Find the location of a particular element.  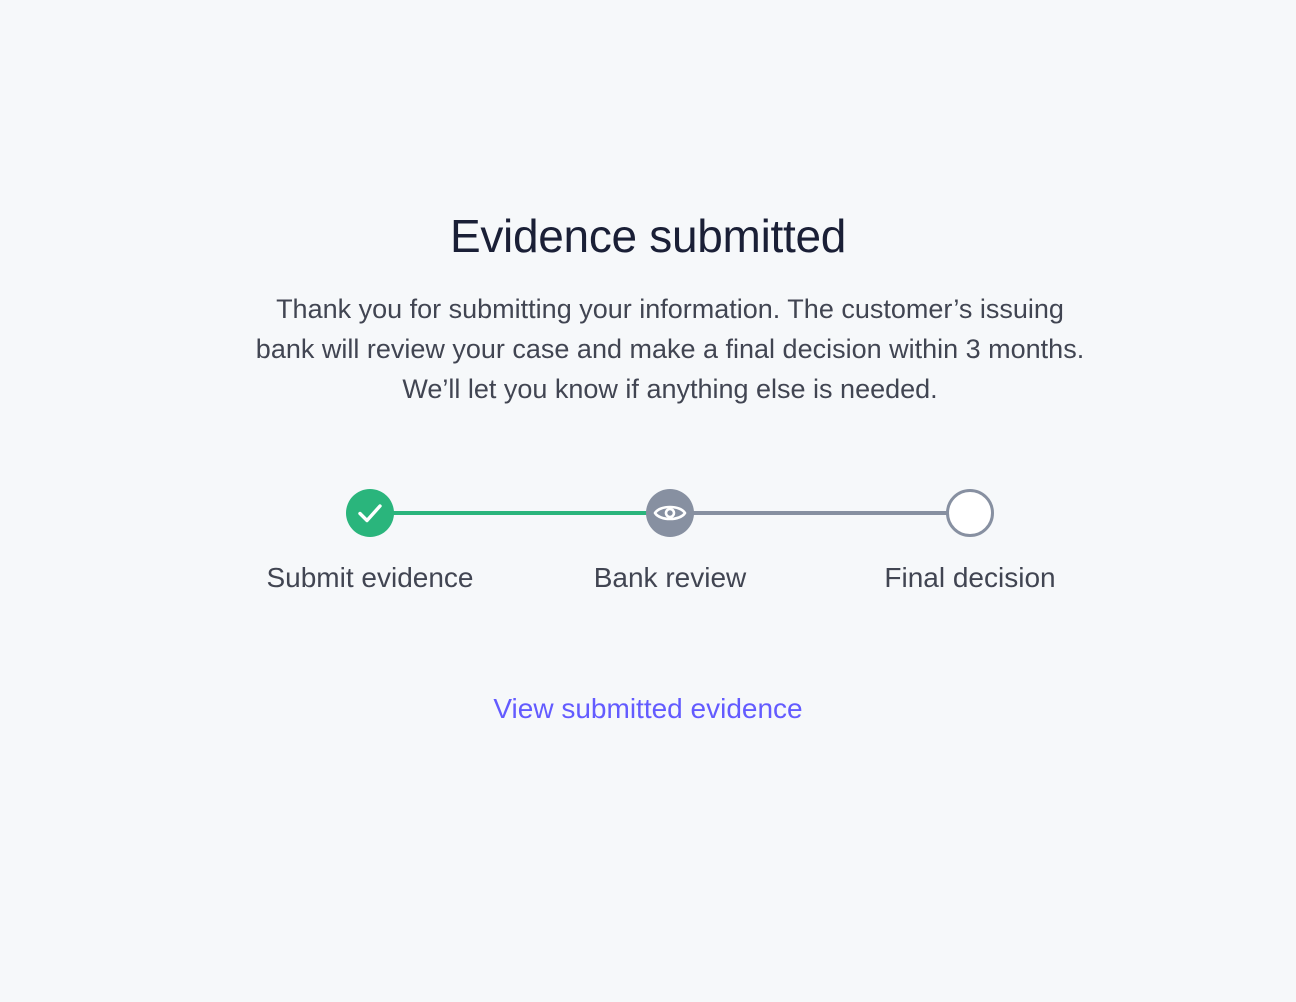

step-bank-review-indicator is located at coordinates (670, 513).